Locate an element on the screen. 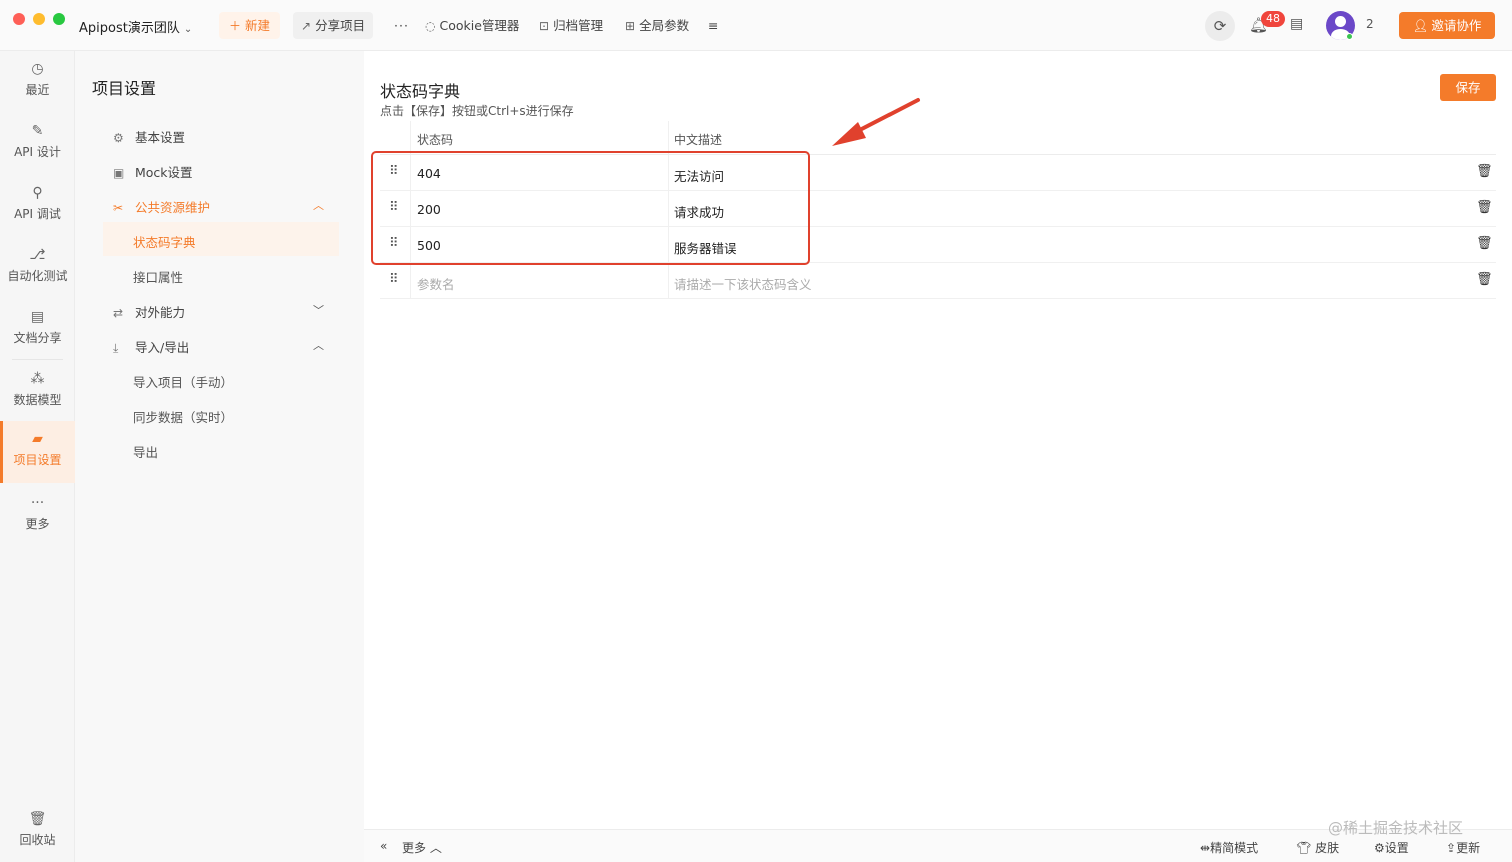  save-button: 保存 is located at coordinates (1468, 87).